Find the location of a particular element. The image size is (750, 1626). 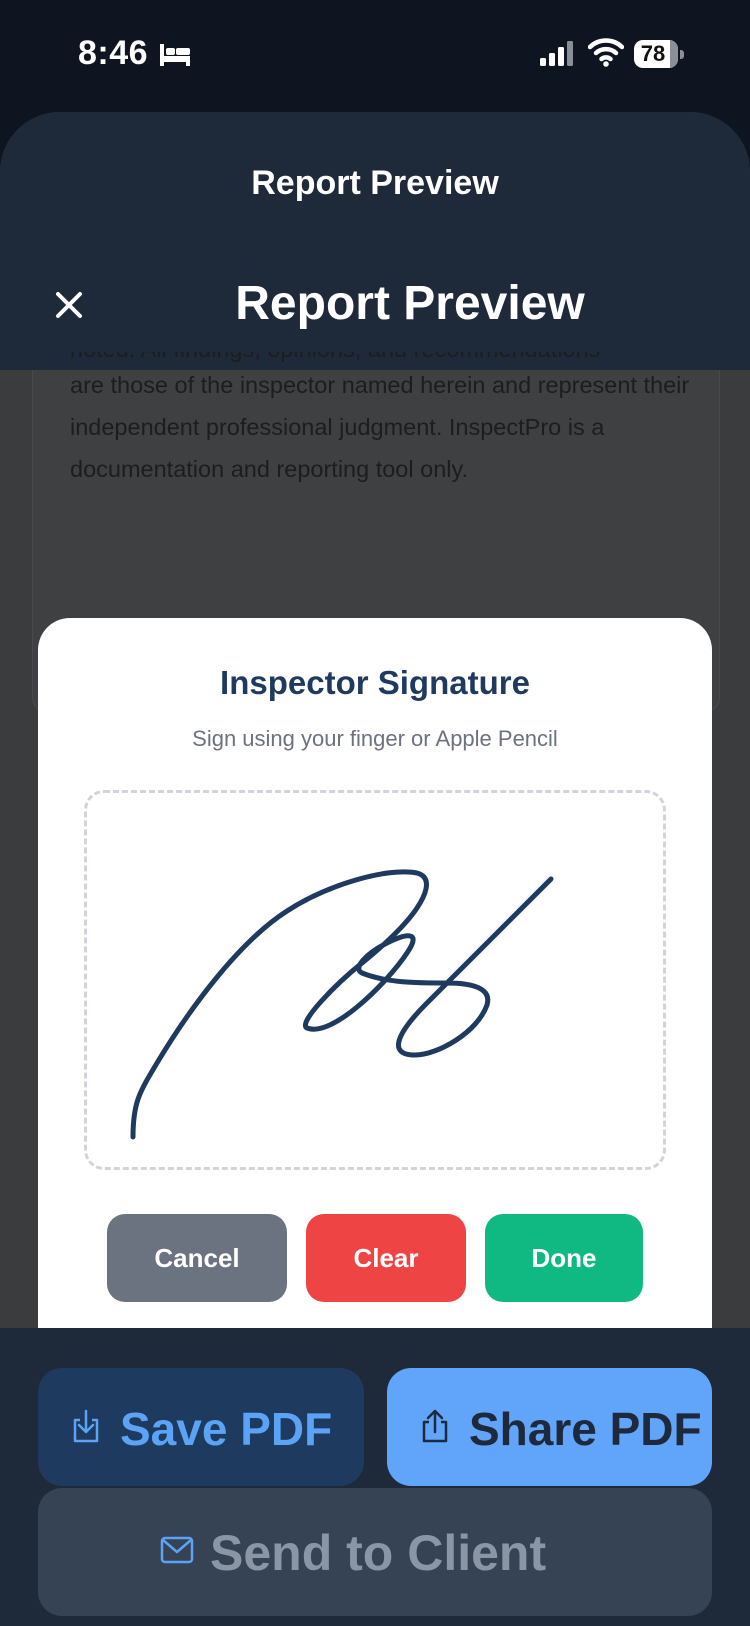

share-pdf-label: Share PDF is located at coordinates (585, 1429).